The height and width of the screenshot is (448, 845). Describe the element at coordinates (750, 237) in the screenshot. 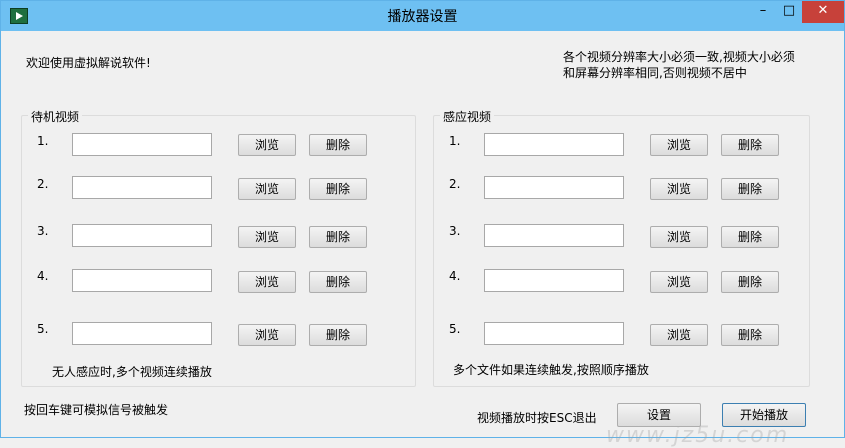

I see `sensor-video-3-delete-button: 删除` at that location.